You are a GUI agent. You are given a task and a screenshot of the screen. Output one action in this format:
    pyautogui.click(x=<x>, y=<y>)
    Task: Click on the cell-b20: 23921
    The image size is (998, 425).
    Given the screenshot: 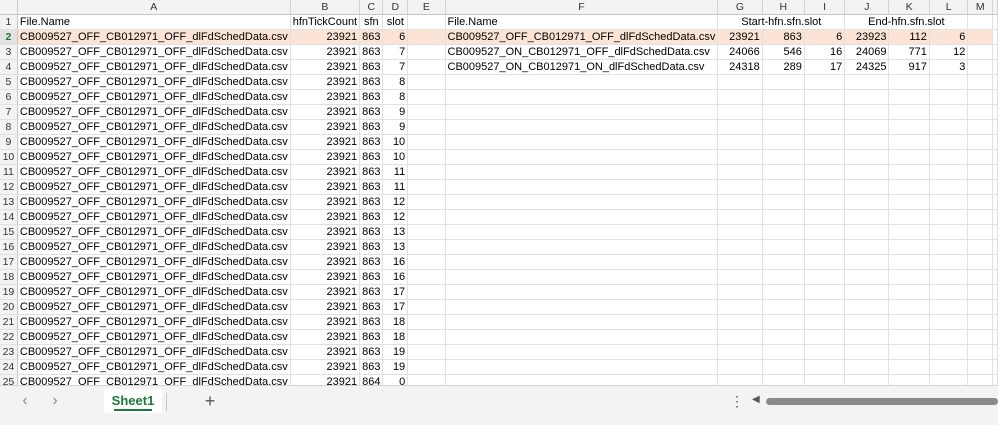 What is the action you would take?
    pyautogui.click(x=325, y=307)
    